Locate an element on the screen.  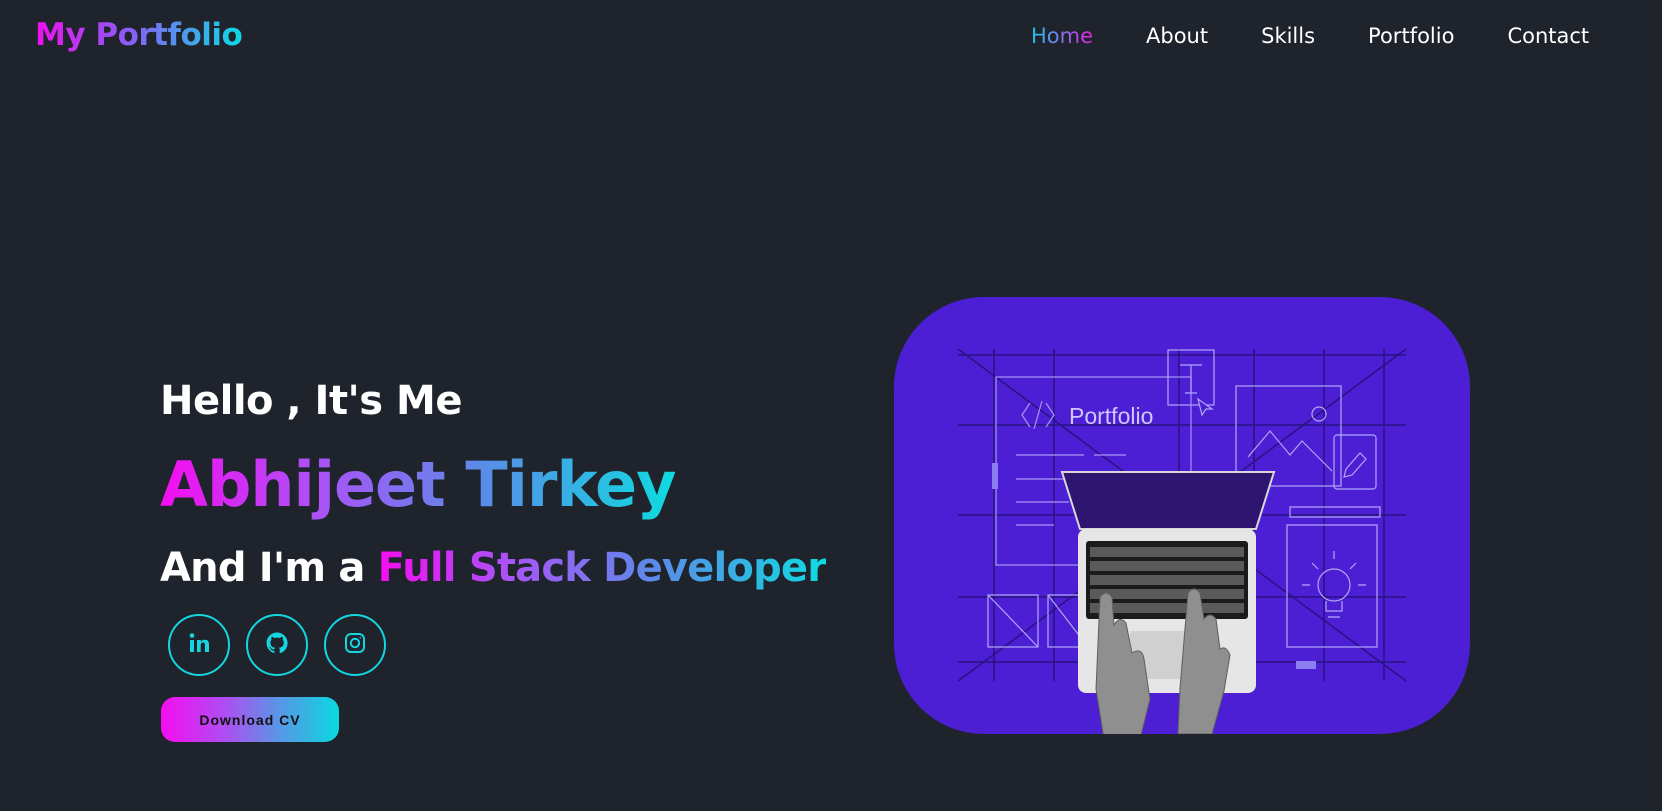
pencil-card is located at coordinates (1355, 462).